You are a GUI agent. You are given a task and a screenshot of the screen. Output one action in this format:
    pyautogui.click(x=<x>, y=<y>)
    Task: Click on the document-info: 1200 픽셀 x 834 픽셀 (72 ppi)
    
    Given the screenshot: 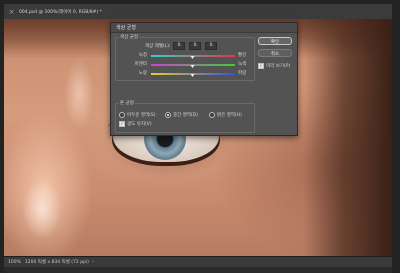 What is the action you would take?
    pyautogui.click(x=56, y=262)
    